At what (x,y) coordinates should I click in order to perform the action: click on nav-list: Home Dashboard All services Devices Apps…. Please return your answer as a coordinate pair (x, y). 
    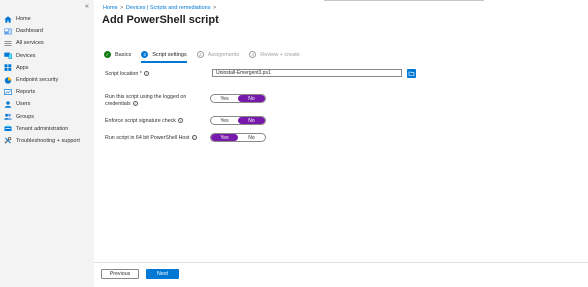
    Looking at the image, I should click on (49, 80).